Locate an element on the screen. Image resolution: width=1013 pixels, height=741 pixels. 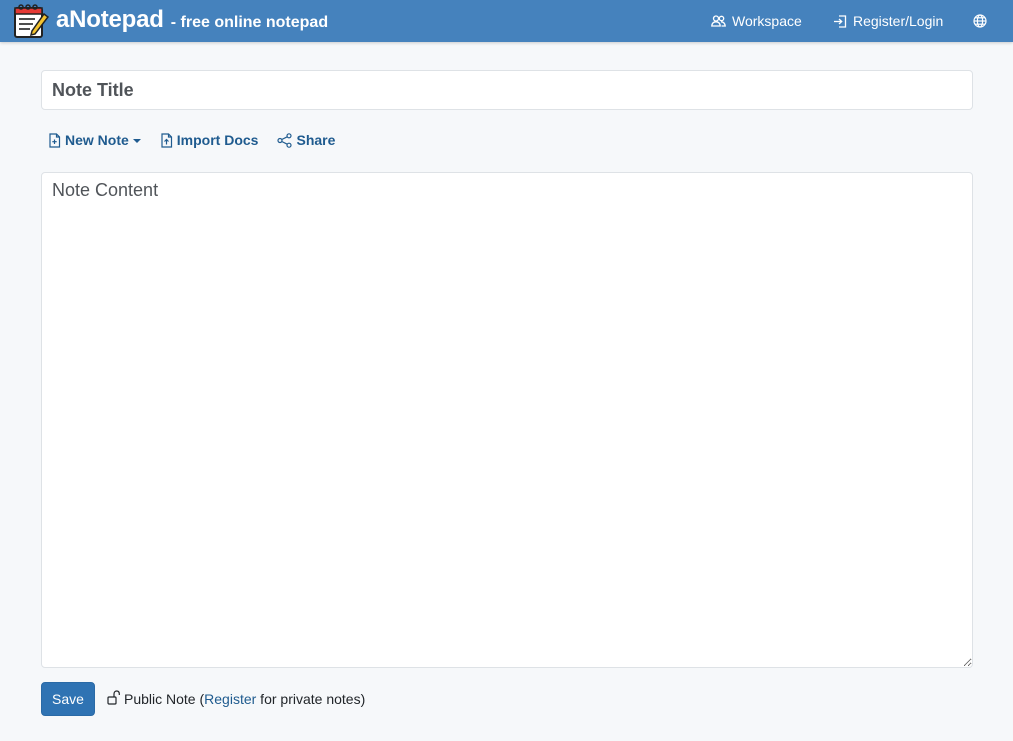
import-docs-button: Import Docs is located at coordinates (209, 140).